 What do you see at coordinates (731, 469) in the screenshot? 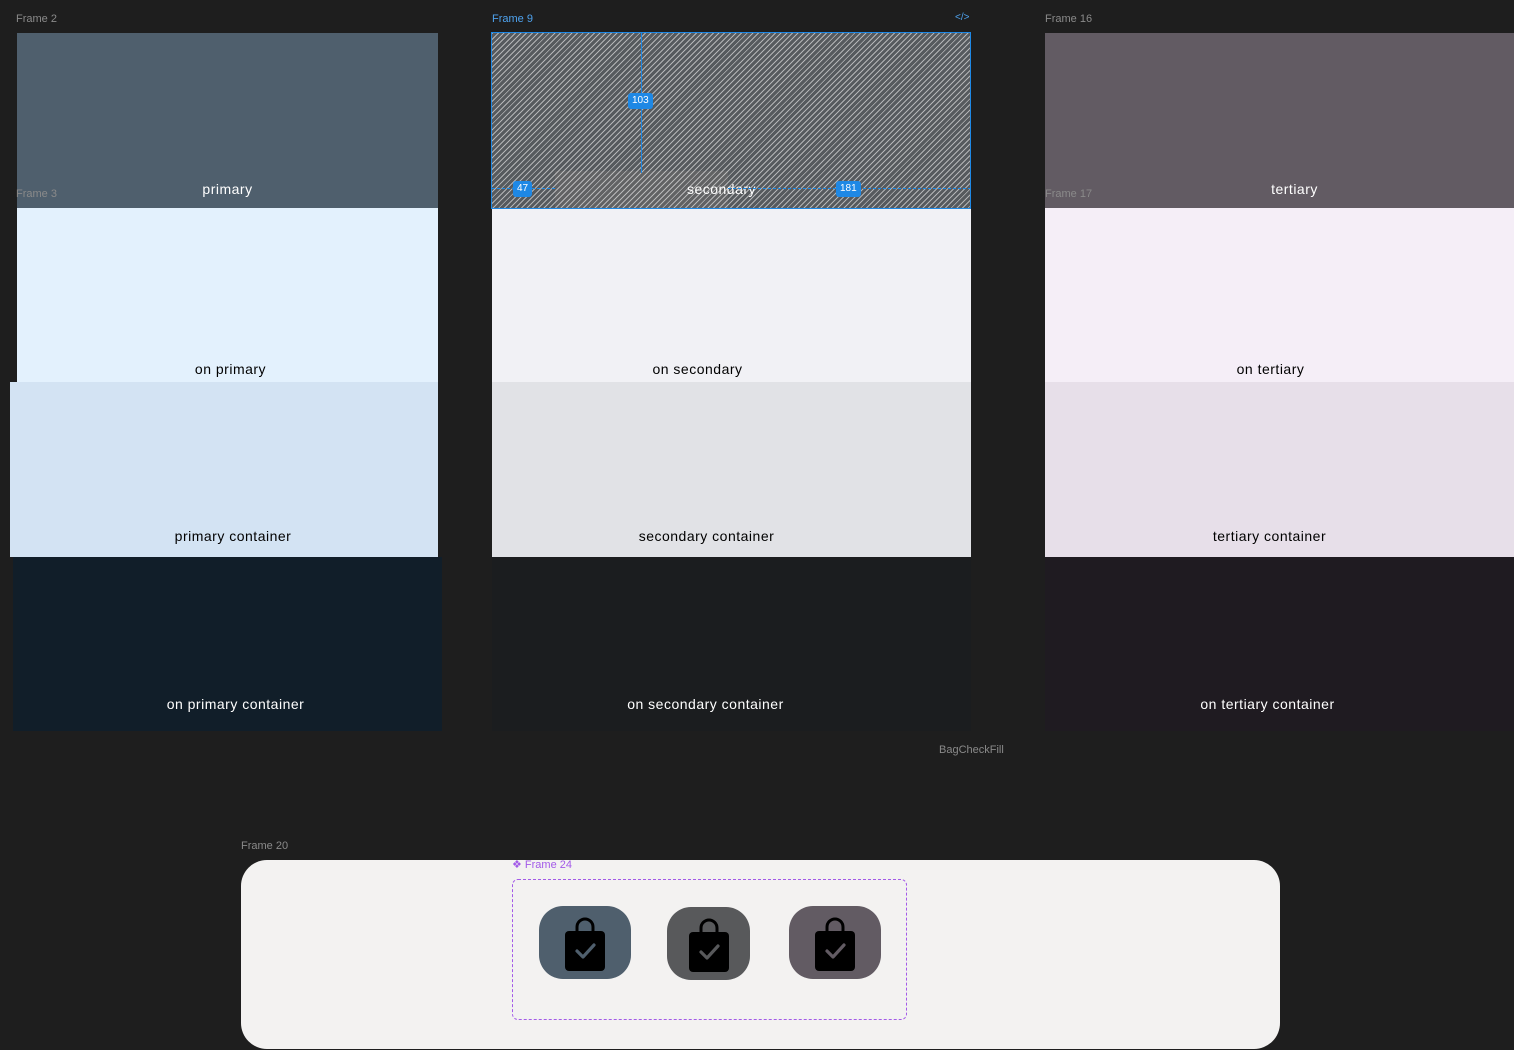
I see `swatch-secondary-container: secondary container` at bounding box center [731, 469].